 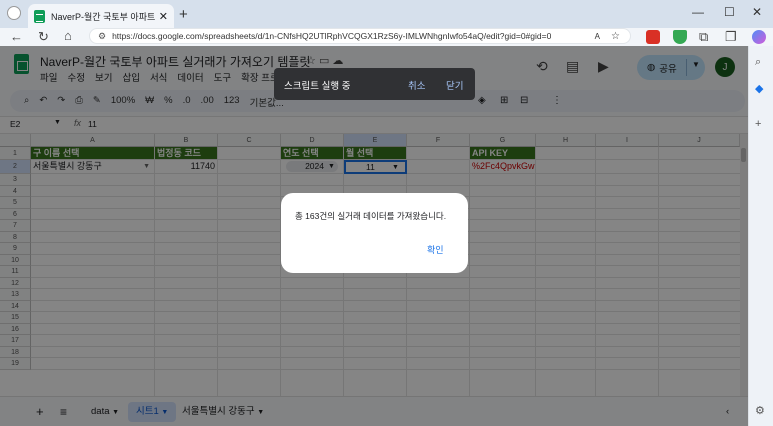 What do you see at coordinates (760, 410) in the screenshot?
I see `settings-icon: ⚙` at bounding box center [760, 410].